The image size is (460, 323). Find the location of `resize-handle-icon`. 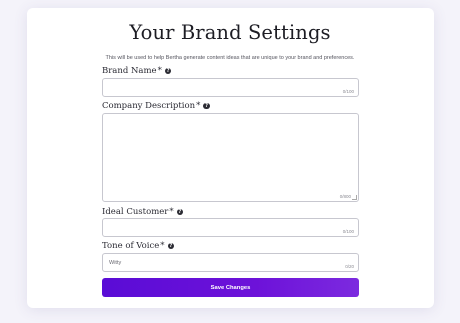

resize-handle-icon is located at coordinates (354, 197).